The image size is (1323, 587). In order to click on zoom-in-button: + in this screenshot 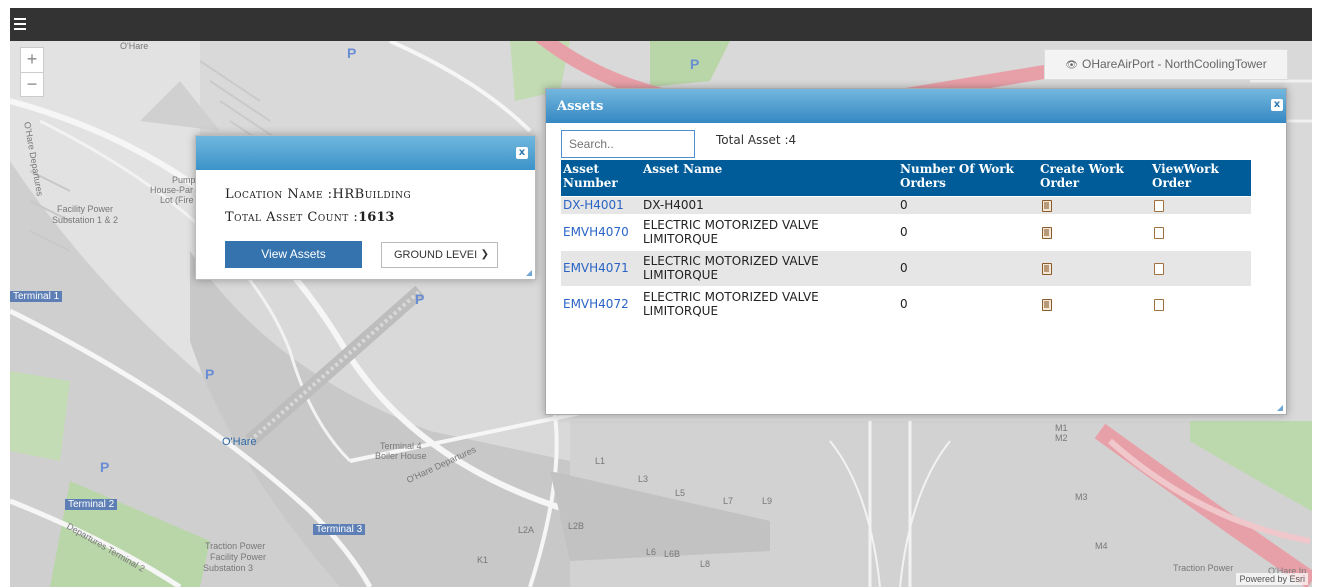, I will do `click(32, 60)`.